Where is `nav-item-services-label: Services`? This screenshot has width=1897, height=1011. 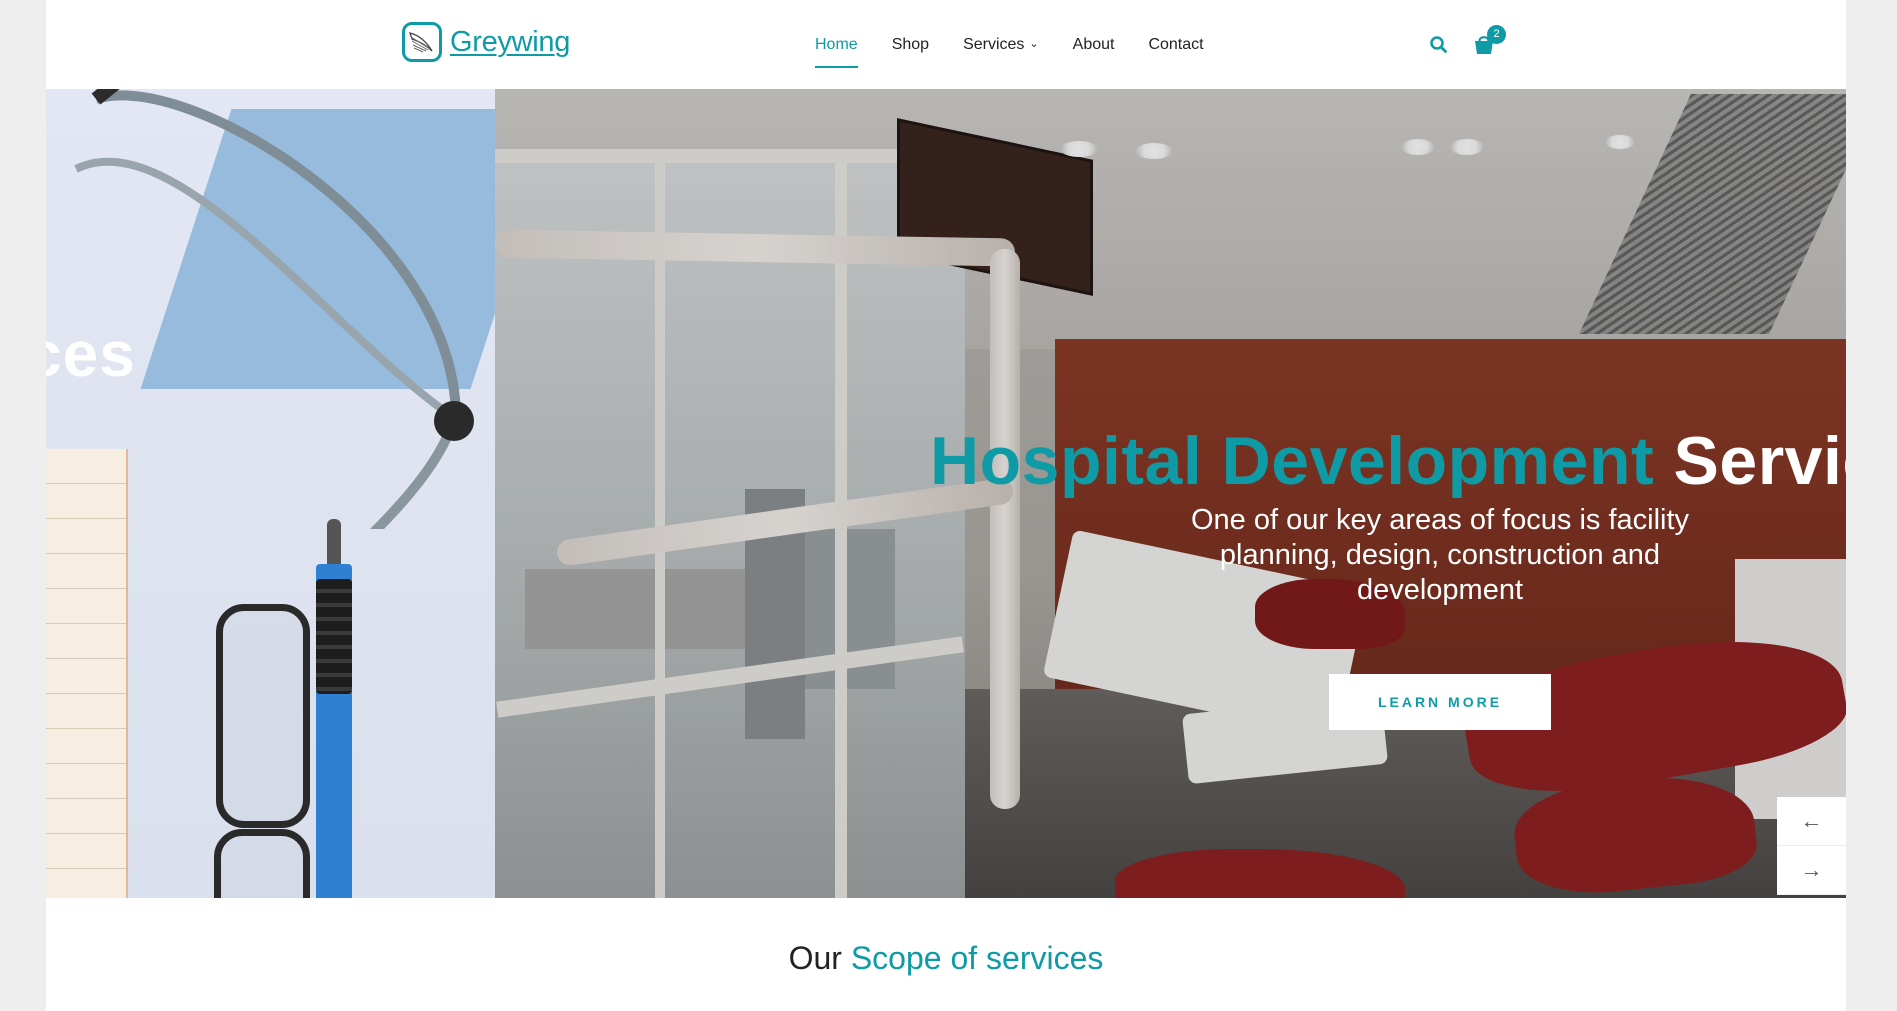
nav-item-services-label: Services is located at coordinates (994, 44).